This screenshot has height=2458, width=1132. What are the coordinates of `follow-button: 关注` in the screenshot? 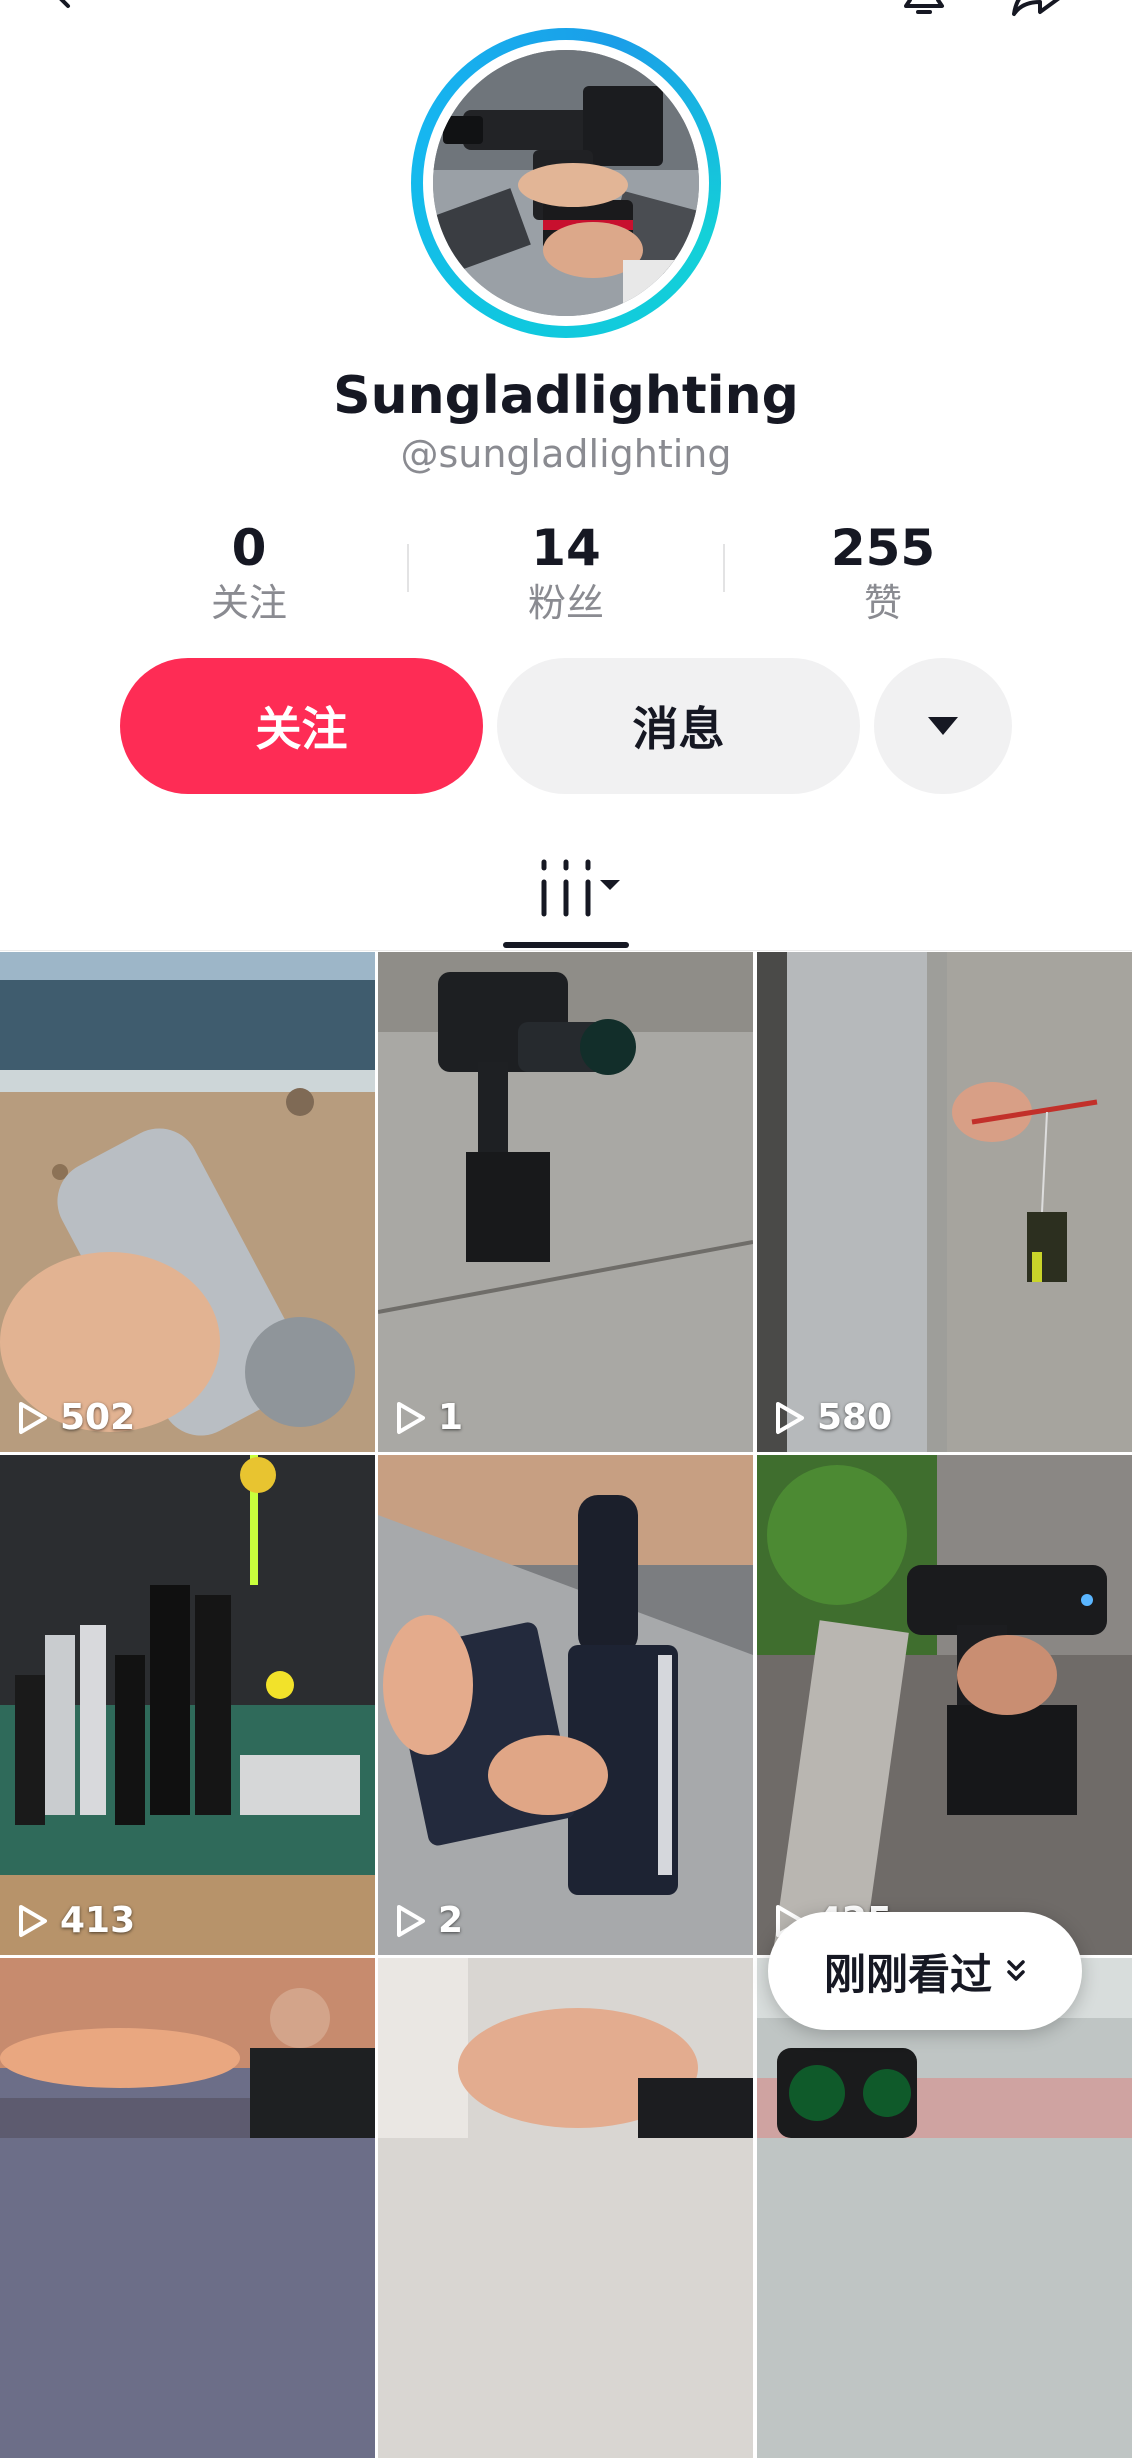 It's located at (301, 726).